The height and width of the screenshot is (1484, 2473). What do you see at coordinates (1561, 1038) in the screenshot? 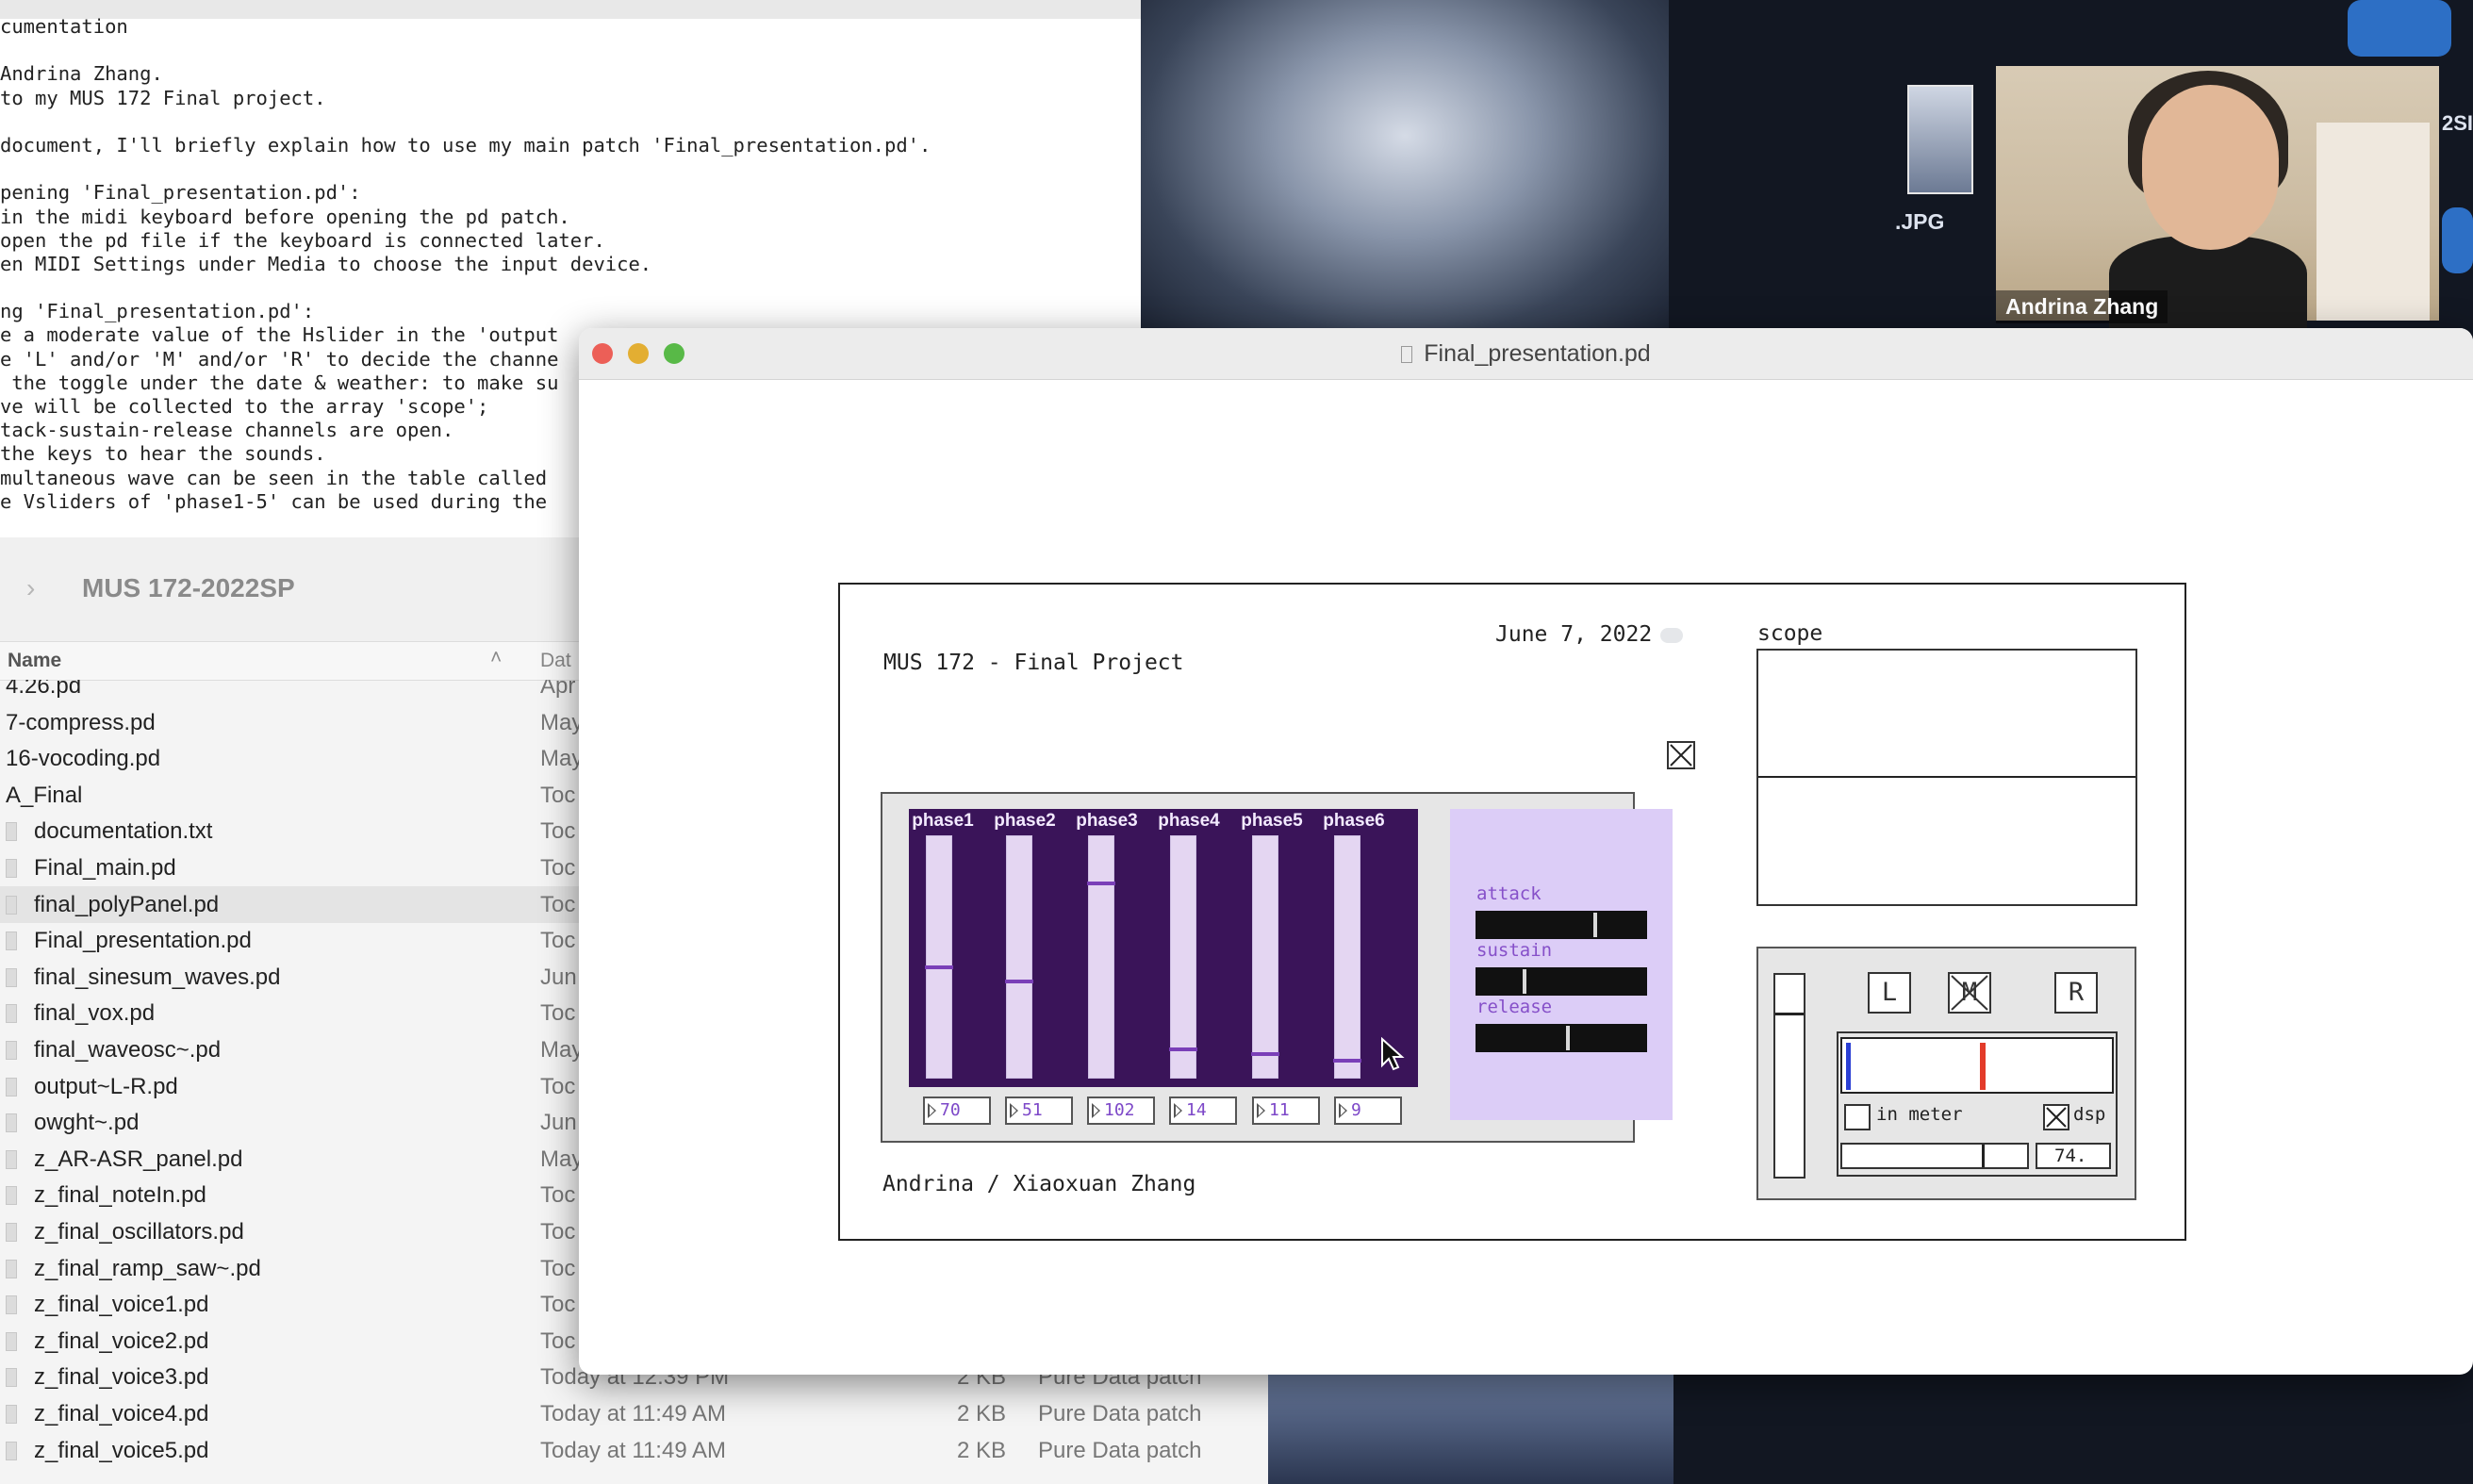
I see `release-hslider` at bounding box center [1561, 1038].